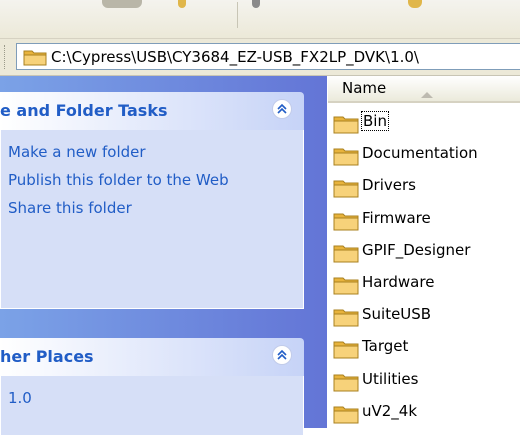 This screenshot has width=520, height=436. What do you see at coordinates (390, 378) in the screenshot?
I see `file-name: Utilities` at bounding box center [390, 378].